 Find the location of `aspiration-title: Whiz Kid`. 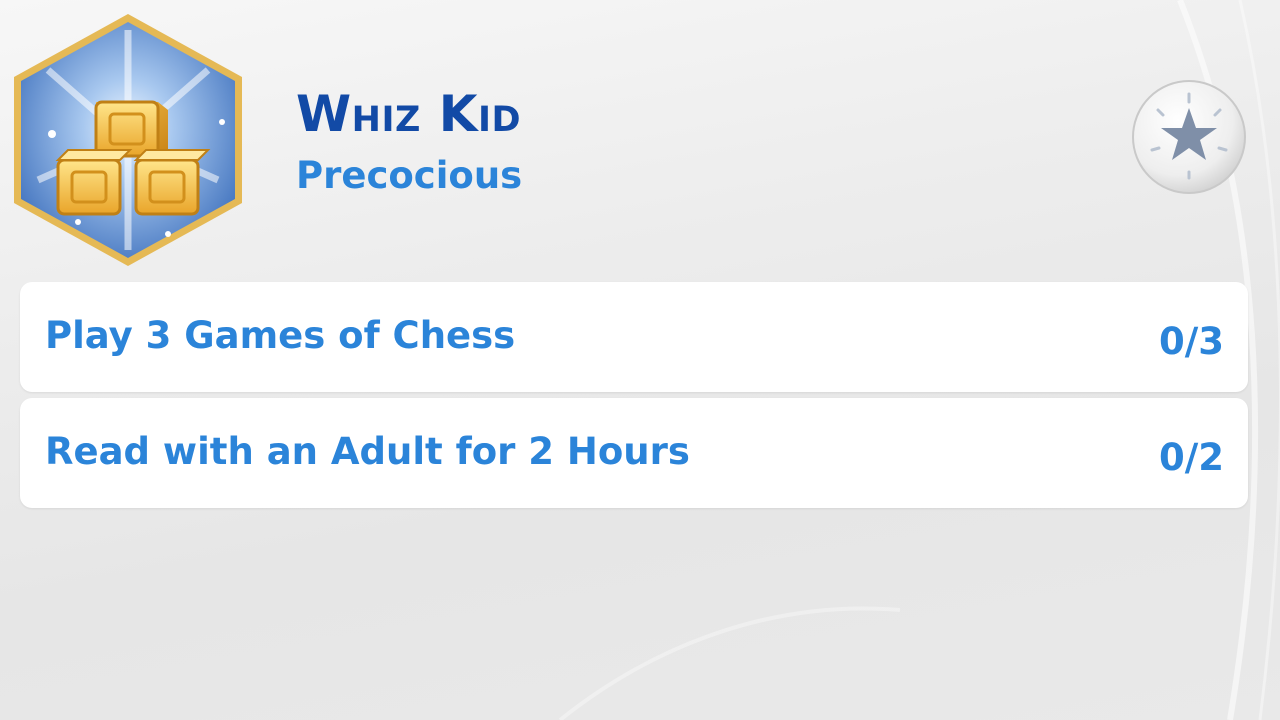

aspiration-title: Whiz Kid is located at coordinates (409, 114).